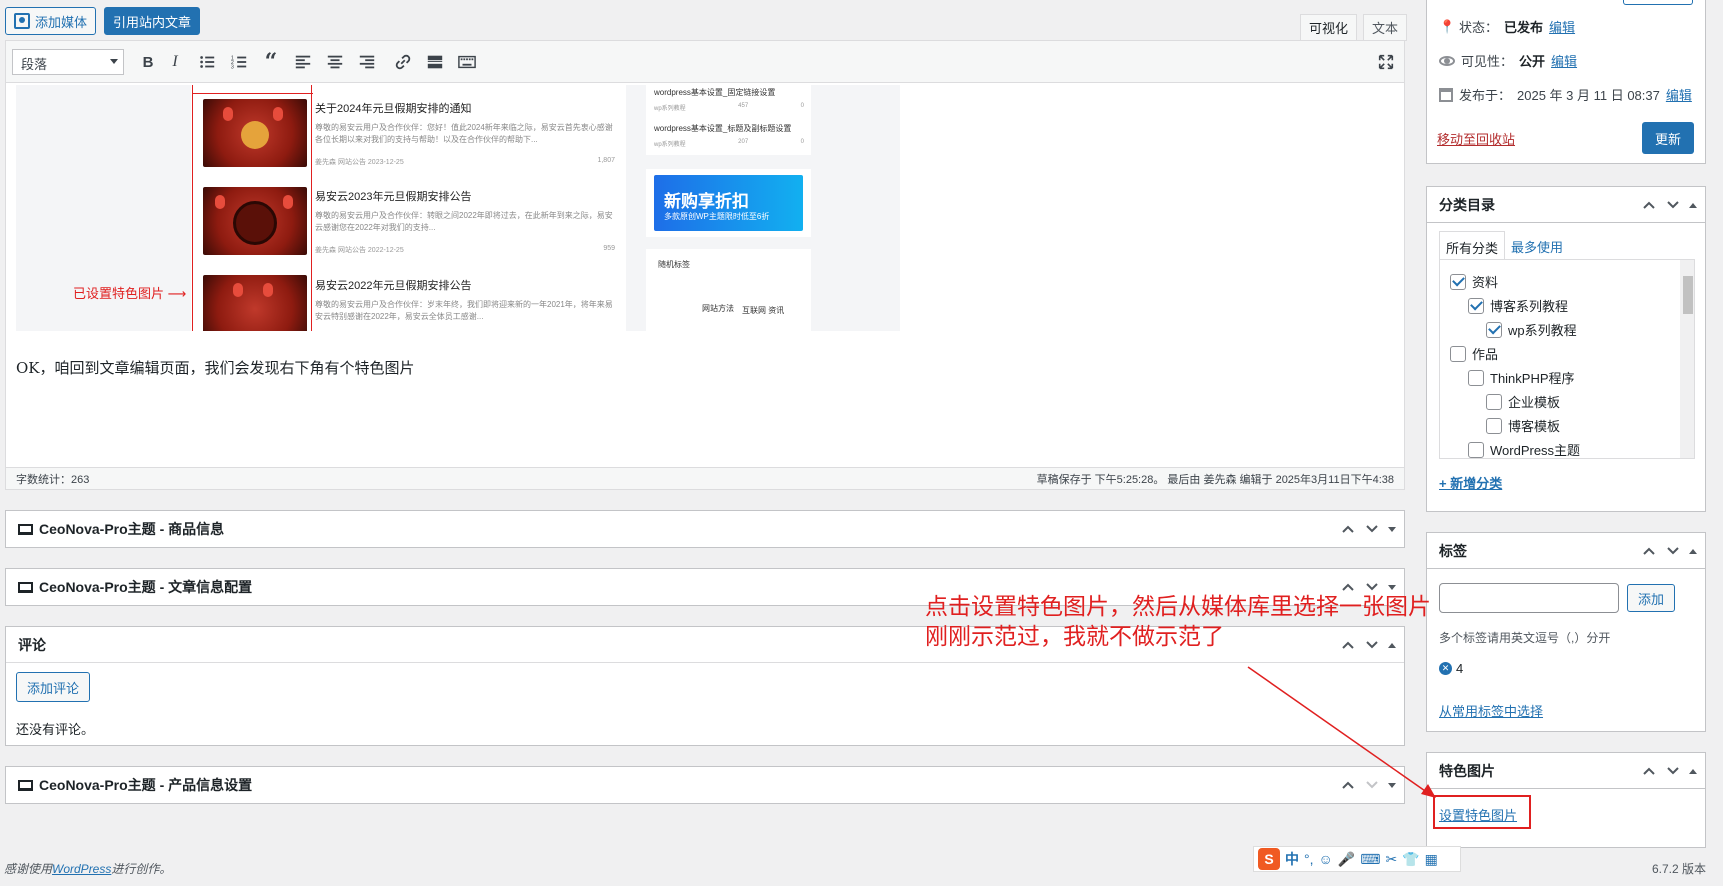 This screenshot has width=1723, height=886. Describe the element at coordinates (1523, 425) in the screenshot. I see `category-item: 博客模板` at that location.